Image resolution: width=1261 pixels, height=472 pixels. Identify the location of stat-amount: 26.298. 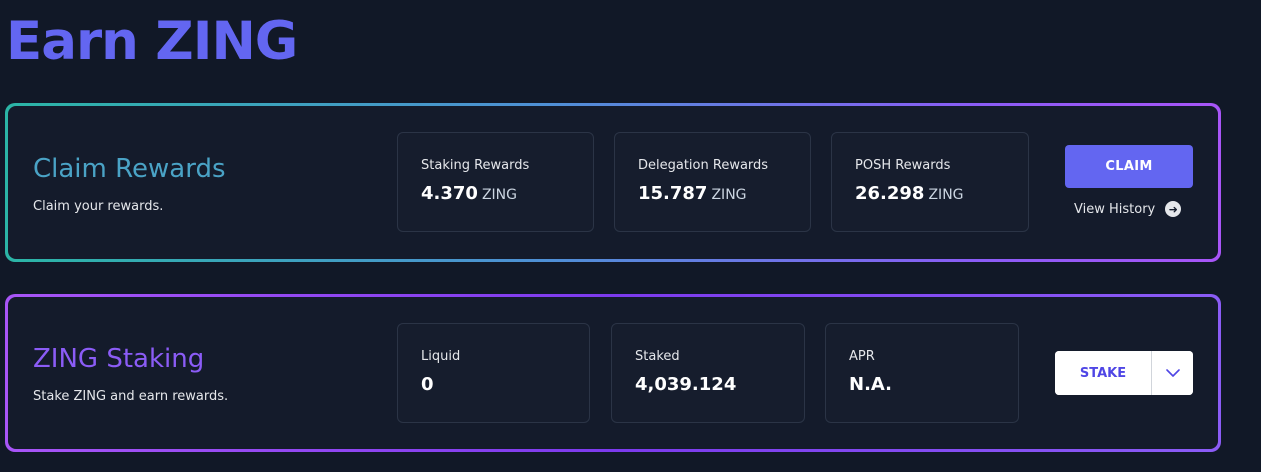
(890, 193).